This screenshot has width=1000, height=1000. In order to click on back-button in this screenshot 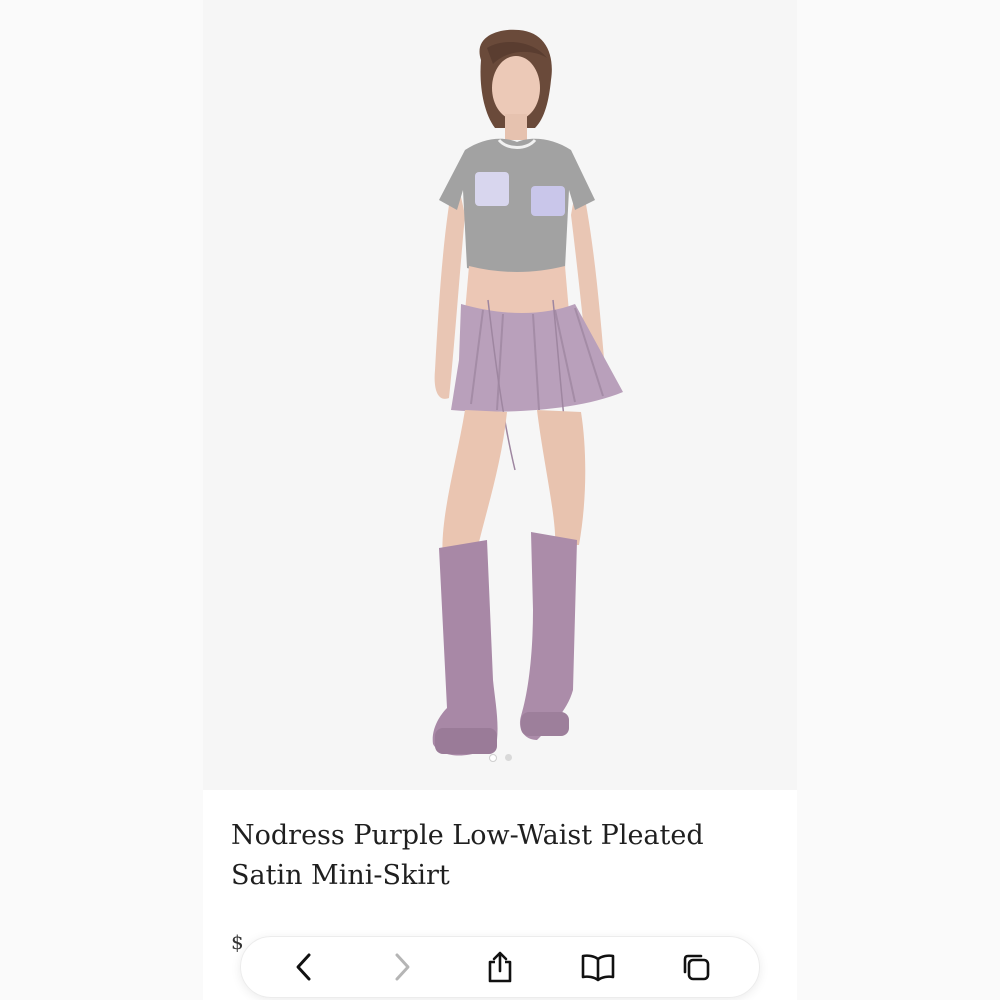, I will do `click(304, 967)`.